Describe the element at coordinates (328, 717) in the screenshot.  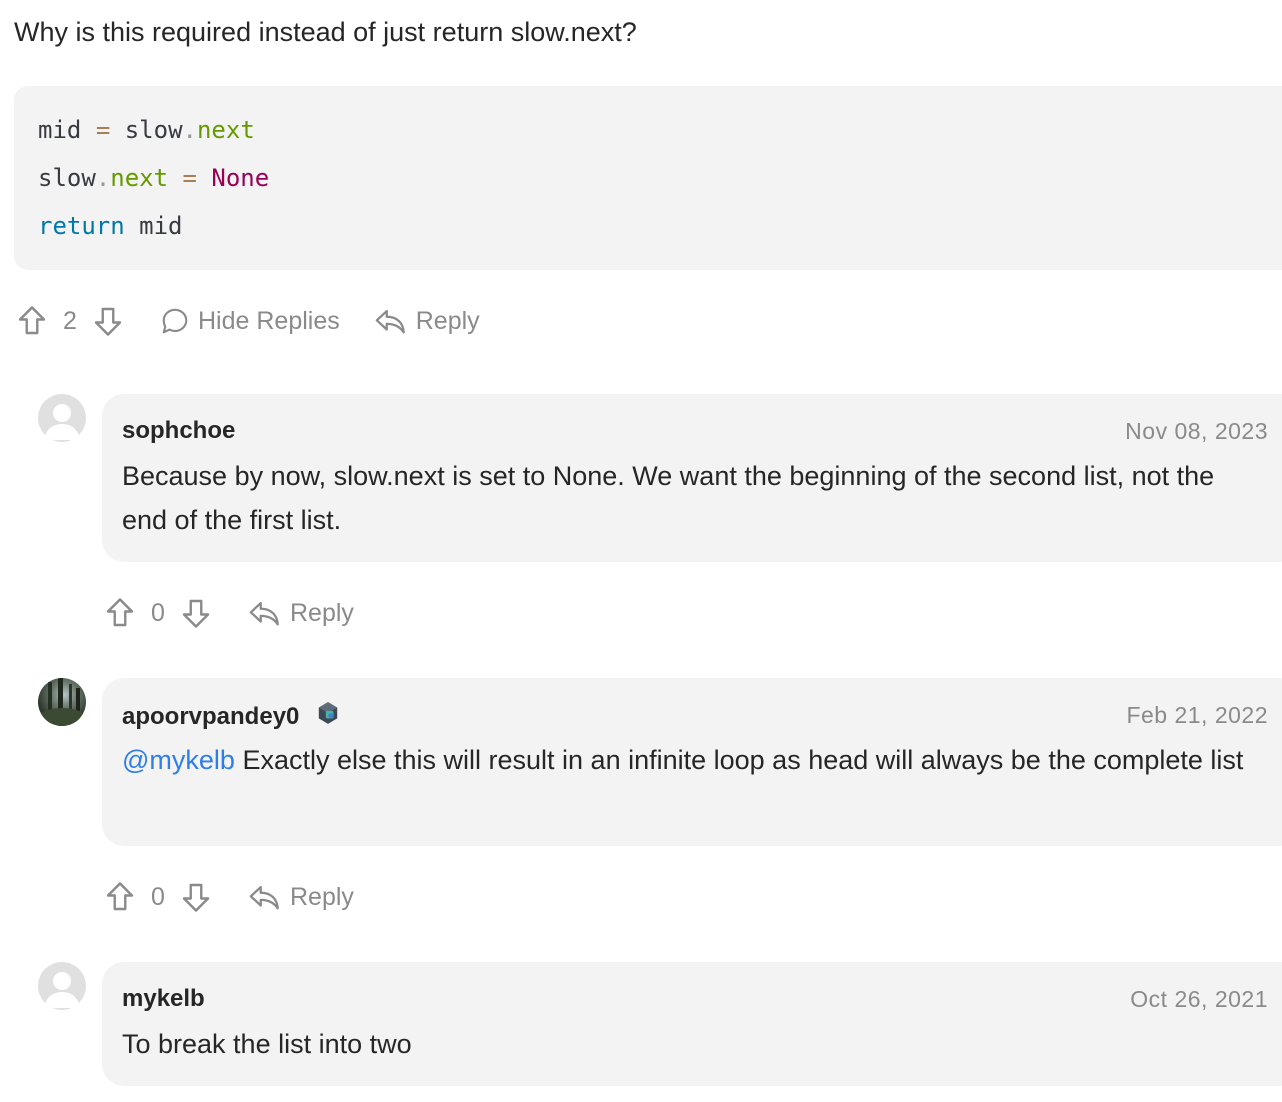
I see `badge-icon` at that location.